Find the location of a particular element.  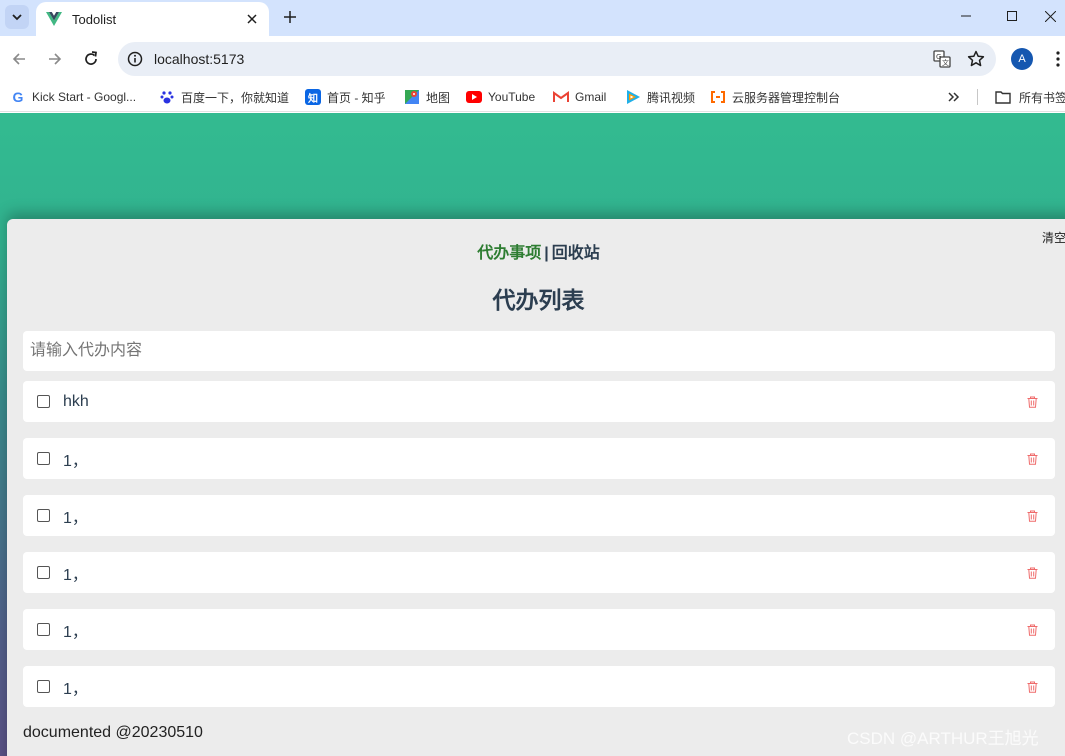

bookmark-label: 地图 is located at coordinates (438, 97).